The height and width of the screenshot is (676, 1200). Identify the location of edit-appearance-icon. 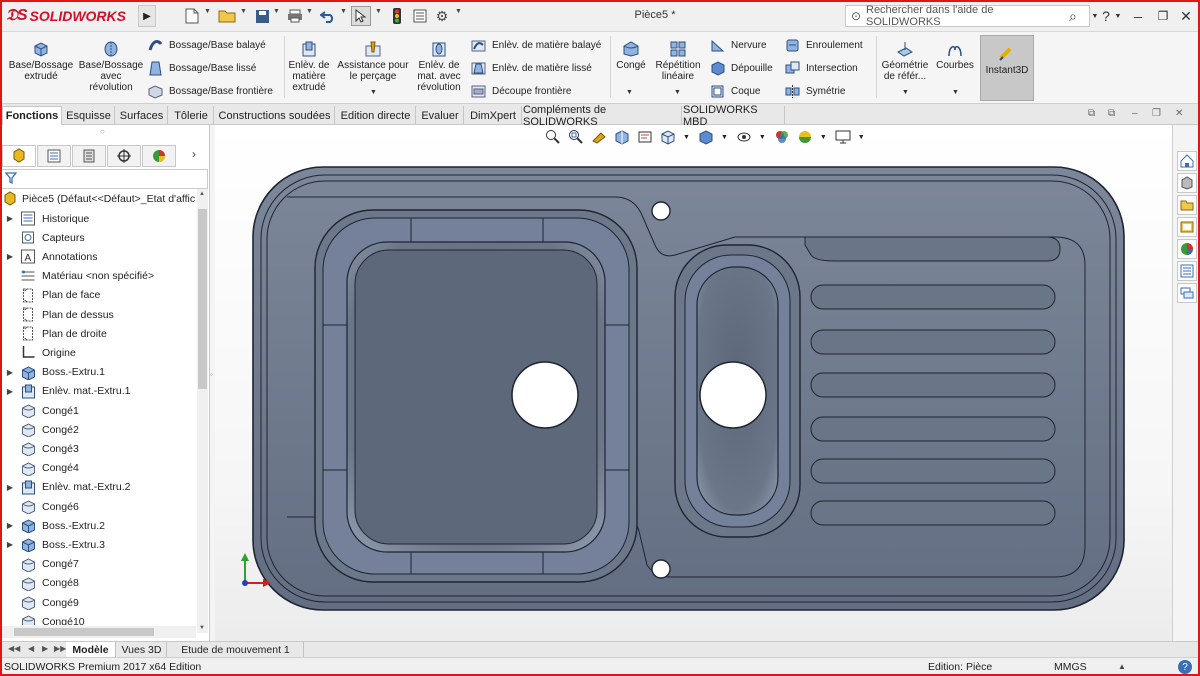
(782, 137).